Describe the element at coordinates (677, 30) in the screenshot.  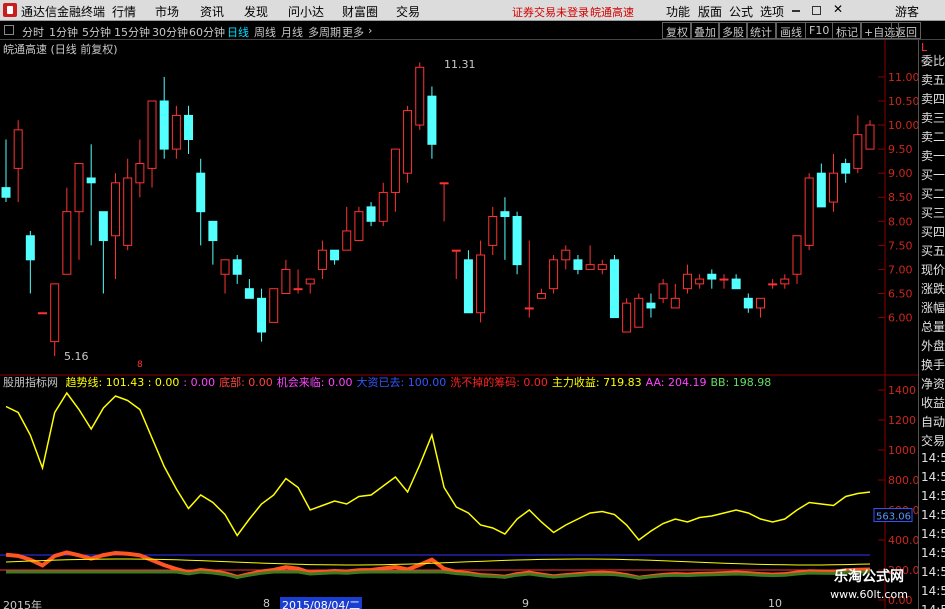
I see `fuquan-button: 复权` at that location.